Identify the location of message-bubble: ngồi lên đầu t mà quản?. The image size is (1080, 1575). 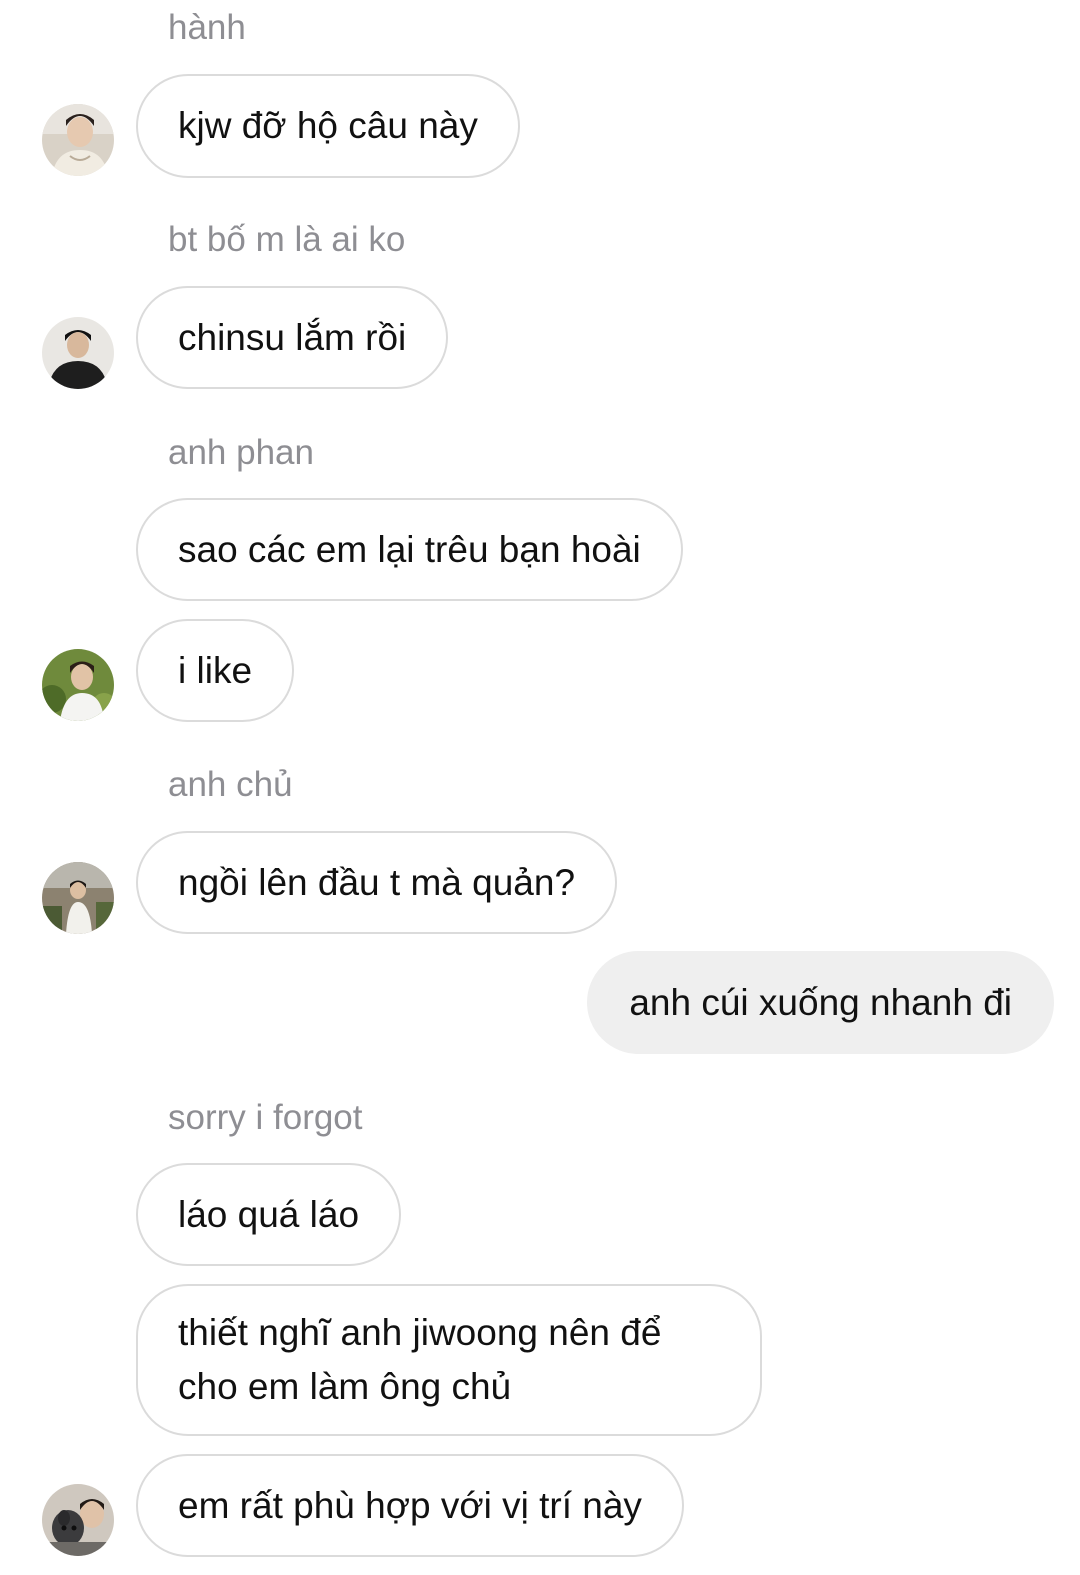
(377, 882).